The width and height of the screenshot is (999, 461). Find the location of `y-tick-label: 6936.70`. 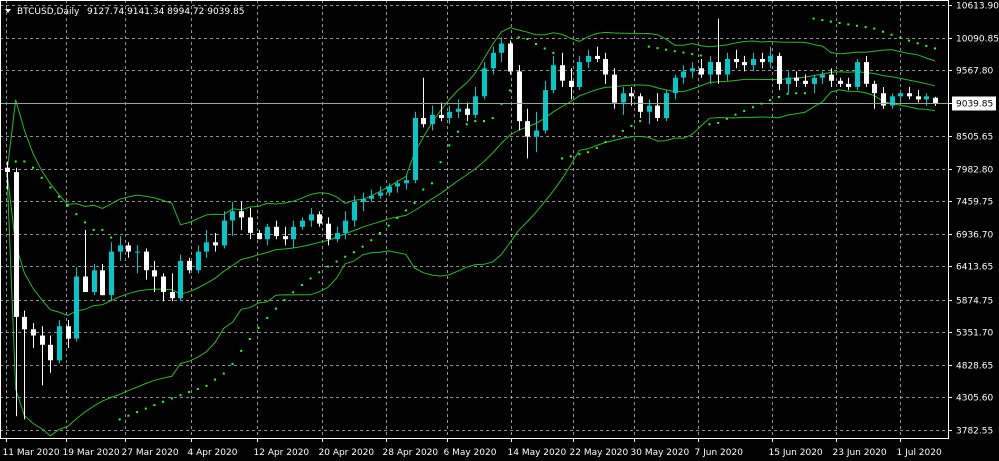

y-tick-label: 6936.70 is located at coordinates (974, 236).